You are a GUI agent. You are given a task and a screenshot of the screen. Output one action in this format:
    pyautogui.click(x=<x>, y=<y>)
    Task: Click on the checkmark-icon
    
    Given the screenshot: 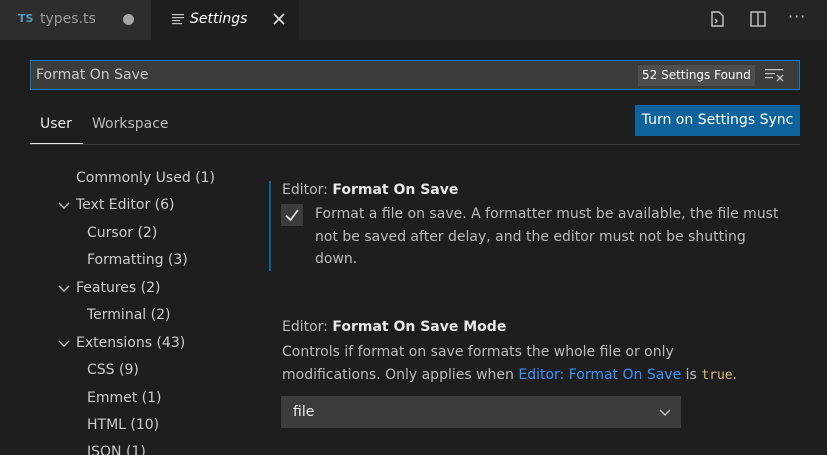 What is the action you would take?
    pyautogui.click(x=292, y=215)
    